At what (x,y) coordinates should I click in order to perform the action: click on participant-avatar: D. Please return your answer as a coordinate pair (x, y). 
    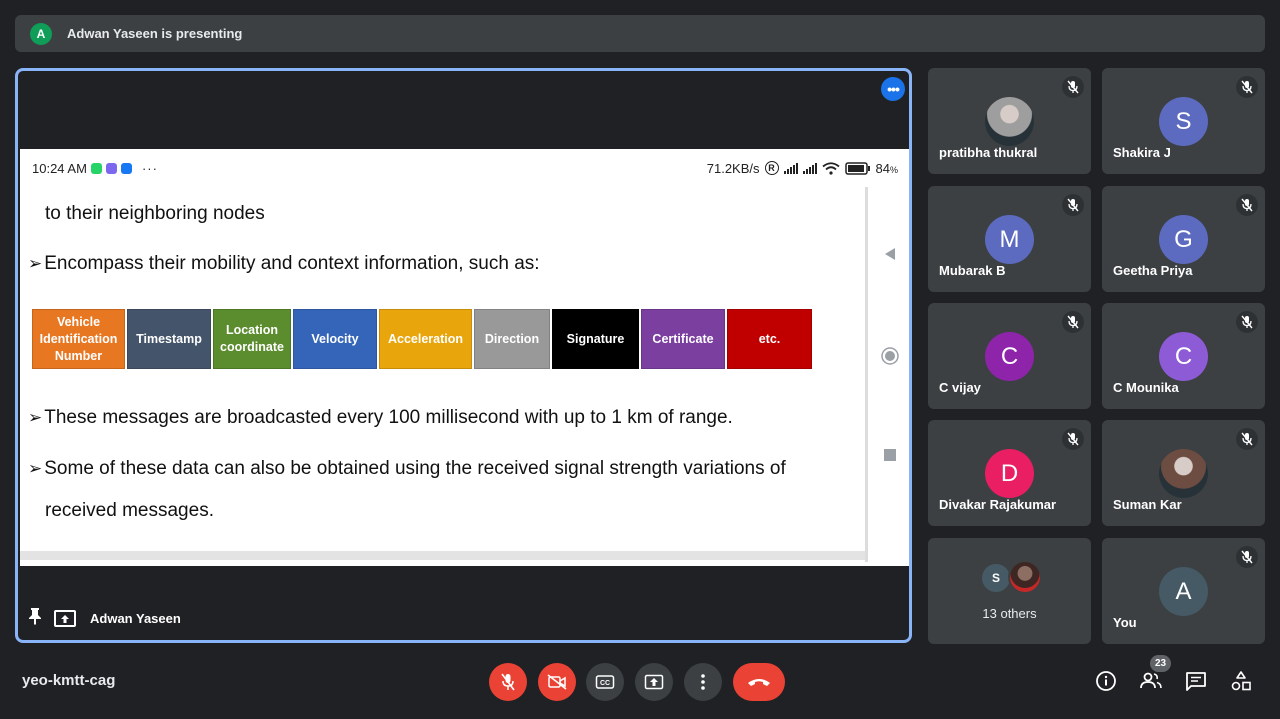
    Looking at the image, I should click on (1009, 473).